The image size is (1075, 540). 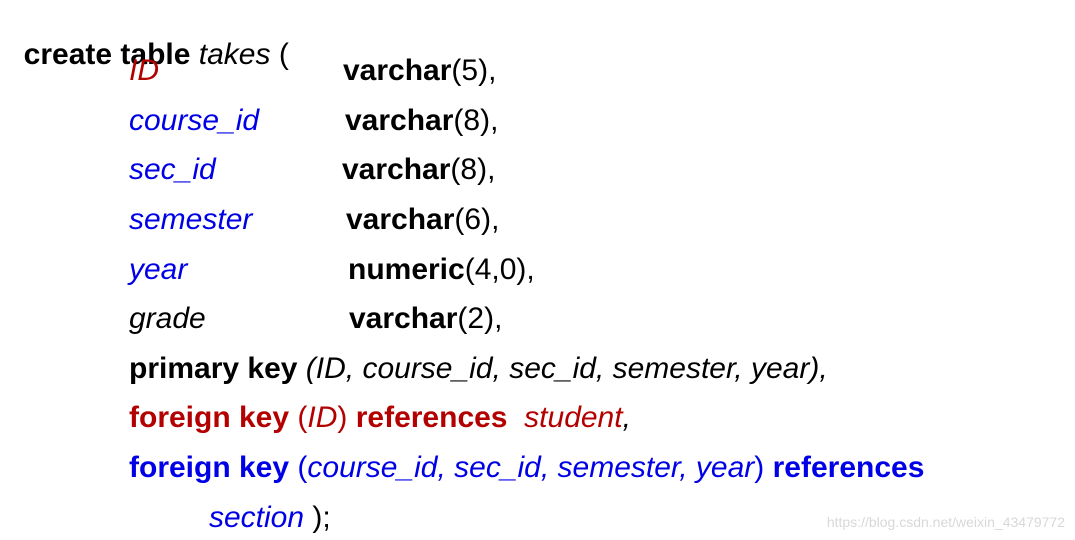 What do you see at coordinates (257, 517) in the screenshot?
I see `referenced-table: section` at bounding box center [257, 517].